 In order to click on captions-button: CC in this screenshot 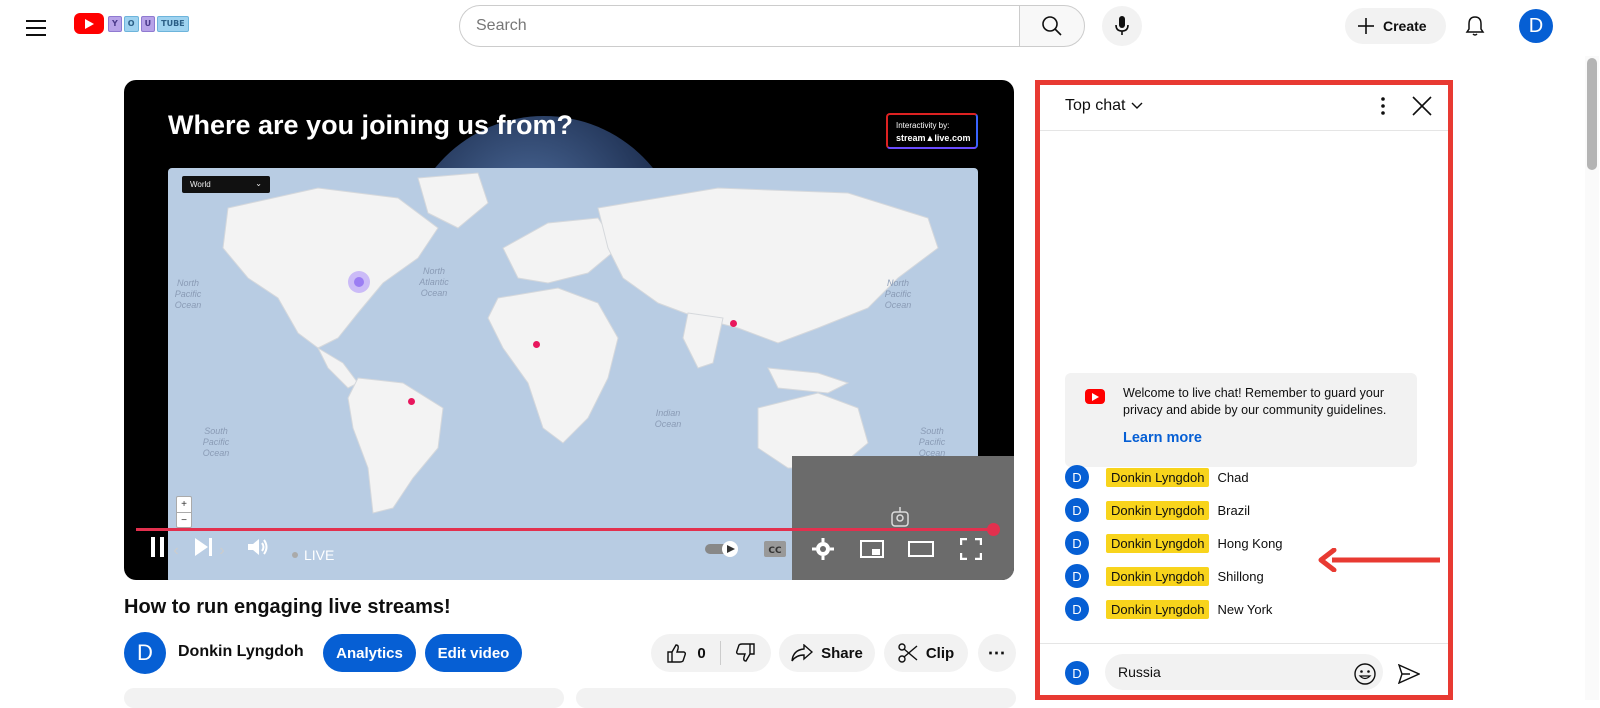, I will do `click(775, 549)`.